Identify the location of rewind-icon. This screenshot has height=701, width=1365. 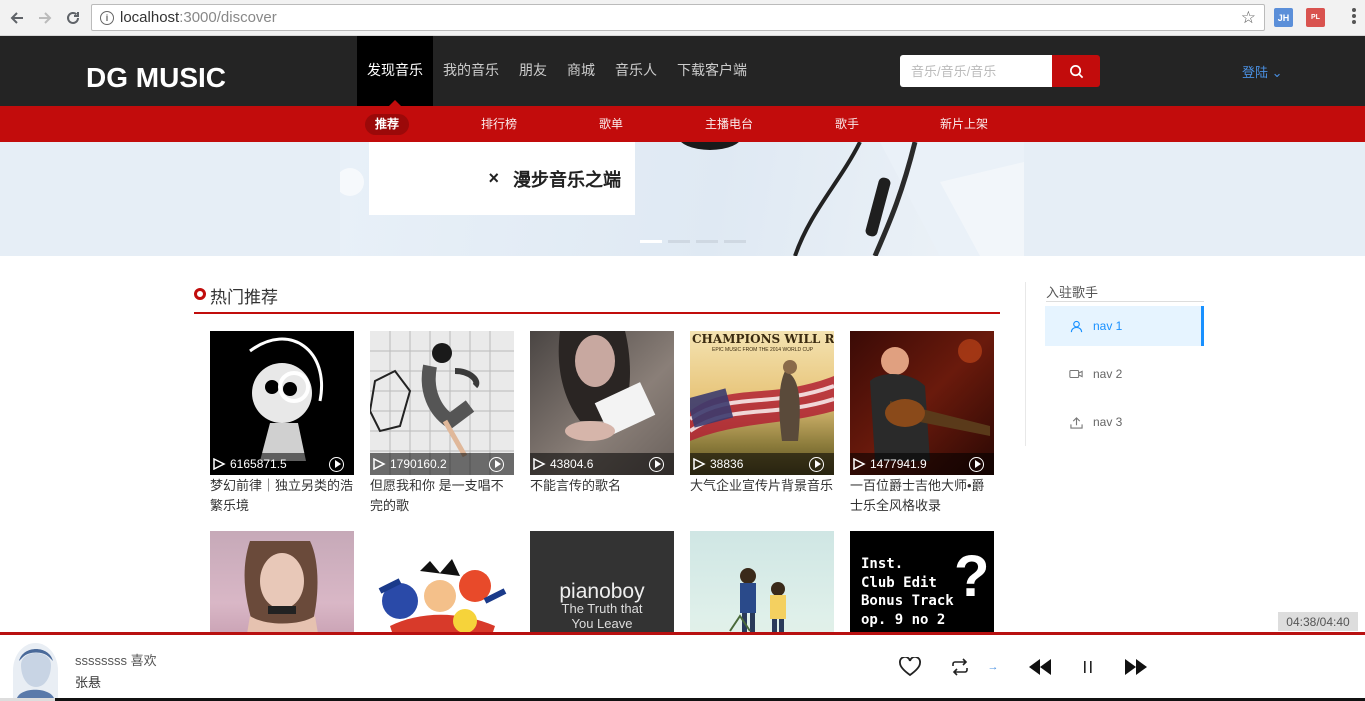
(1040, 667).